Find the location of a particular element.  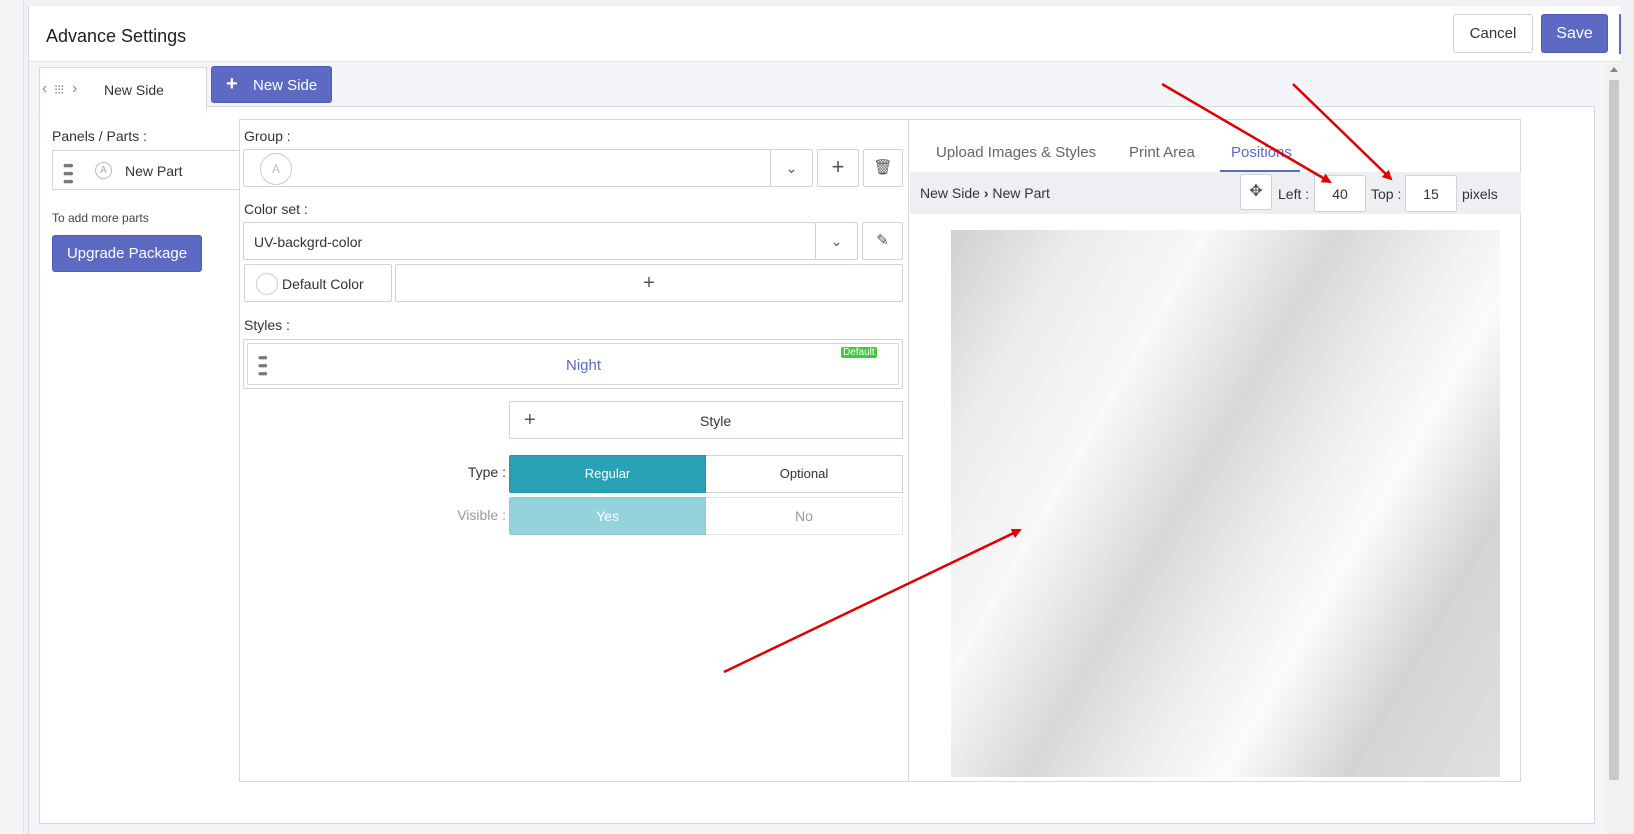

scrollbar is located at coordinates (1614, 449).